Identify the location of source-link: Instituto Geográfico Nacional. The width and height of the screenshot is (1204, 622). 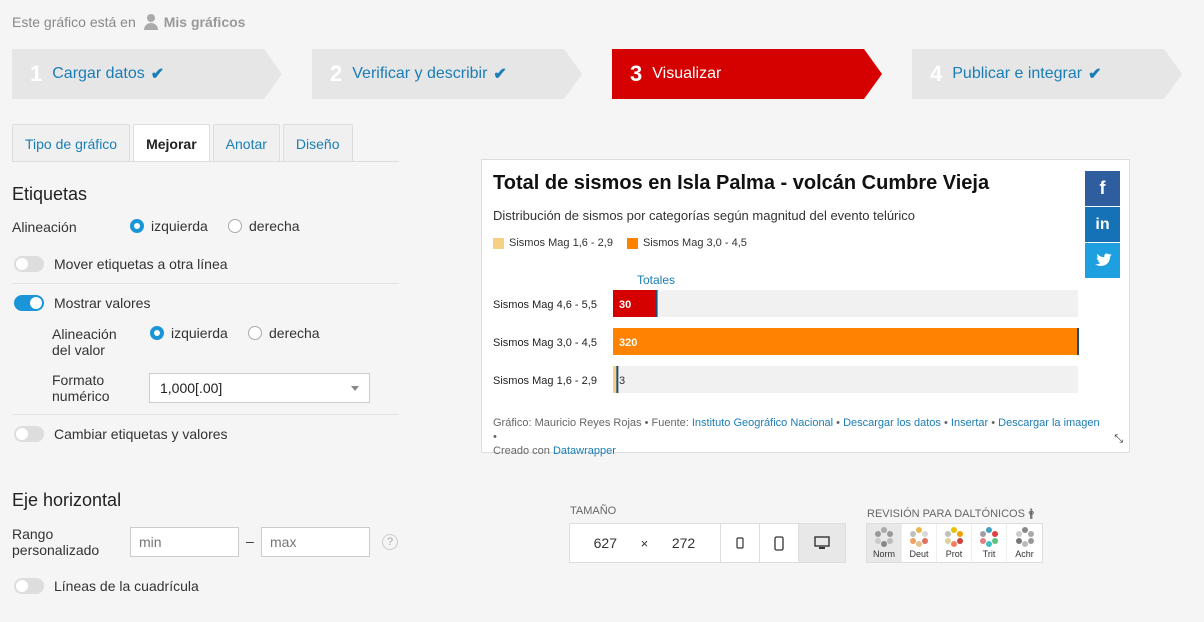
(762, 423).